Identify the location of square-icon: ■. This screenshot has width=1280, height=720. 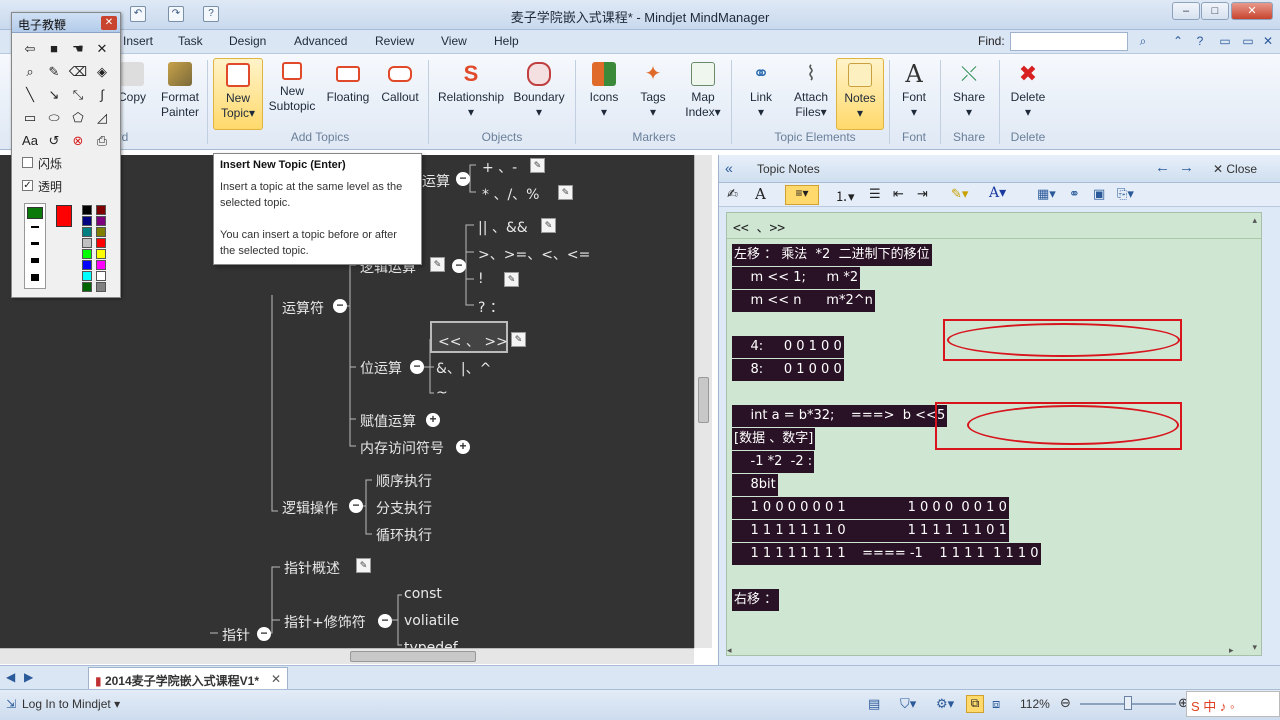
(54, 49).